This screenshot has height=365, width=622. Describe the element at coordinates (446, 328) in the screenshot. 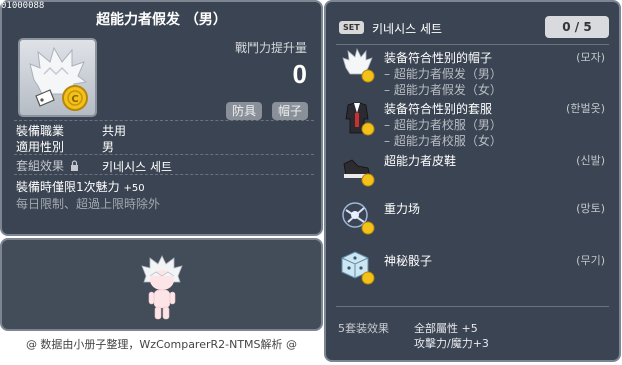

I see `set-bonus-line-1: 全部屬性 +5` at that location.